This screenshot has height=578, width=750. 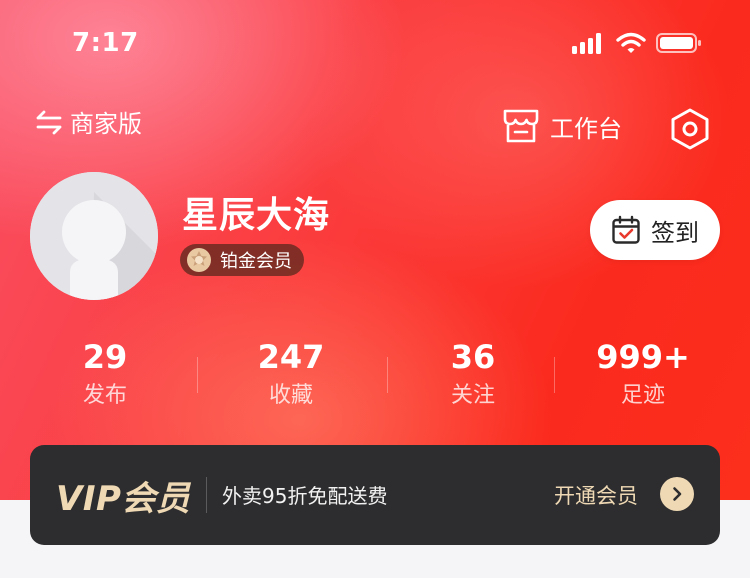 I want to click on member-level-label: 铂金会员, so click(x=256, y=261).